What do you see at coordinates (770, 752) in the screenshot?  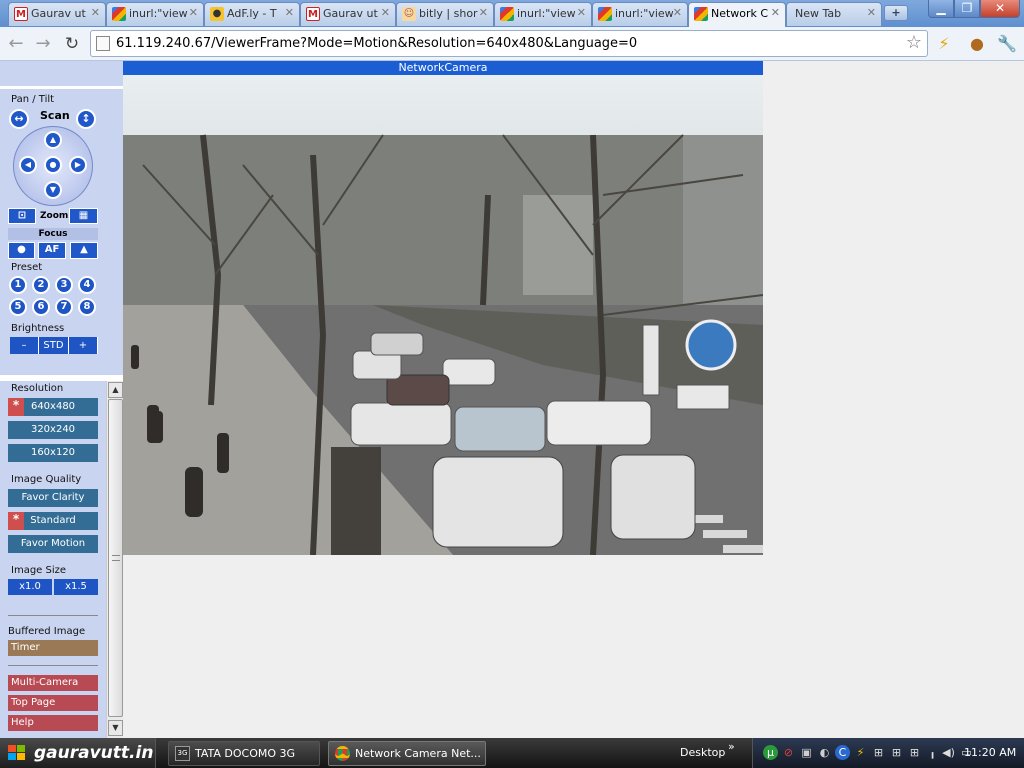 I see `utorrent-icon: μ` at bounding box center [770, 752].